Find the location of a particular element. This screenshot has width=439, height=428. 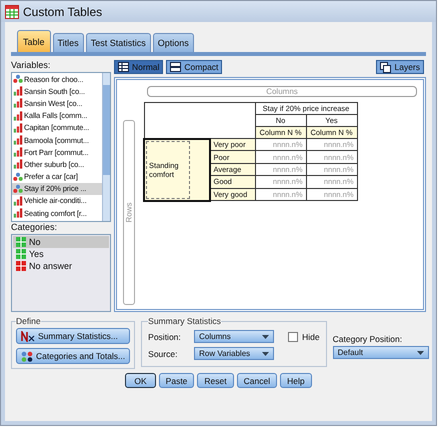

category-position-dropdown: Default is located at coordinates (380, 352).